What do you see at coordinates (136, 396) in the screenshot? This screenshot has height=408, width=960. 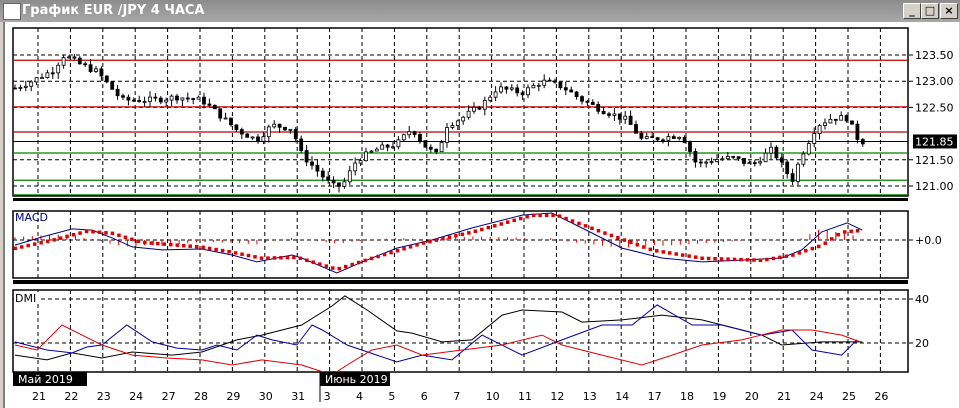 I see `date-label: 24` at bounding box center [136, 396].